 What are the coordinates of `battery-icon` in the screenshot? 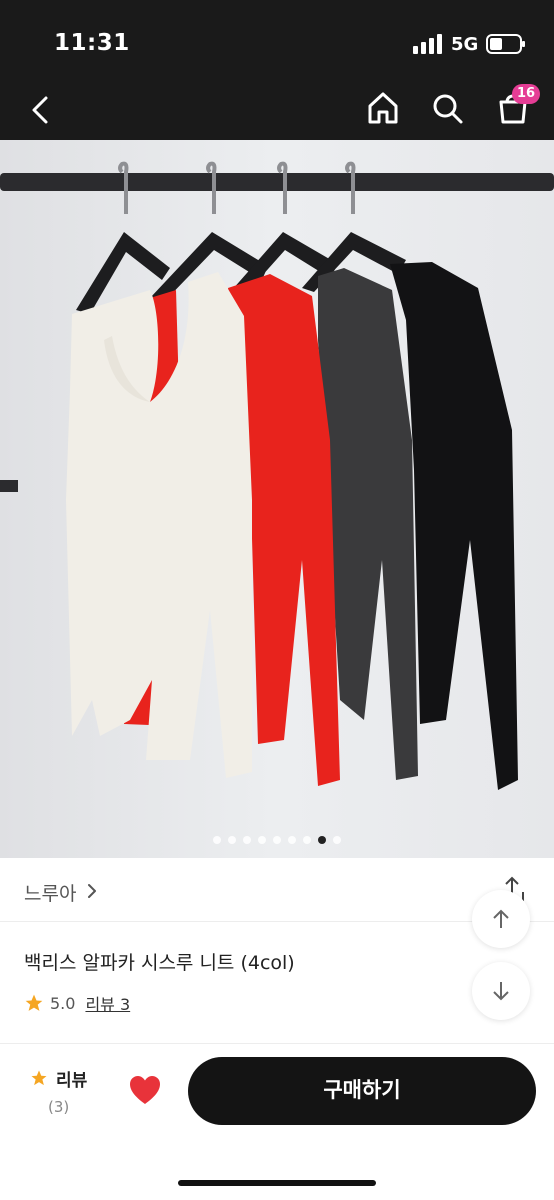 It's located at (505, 44).